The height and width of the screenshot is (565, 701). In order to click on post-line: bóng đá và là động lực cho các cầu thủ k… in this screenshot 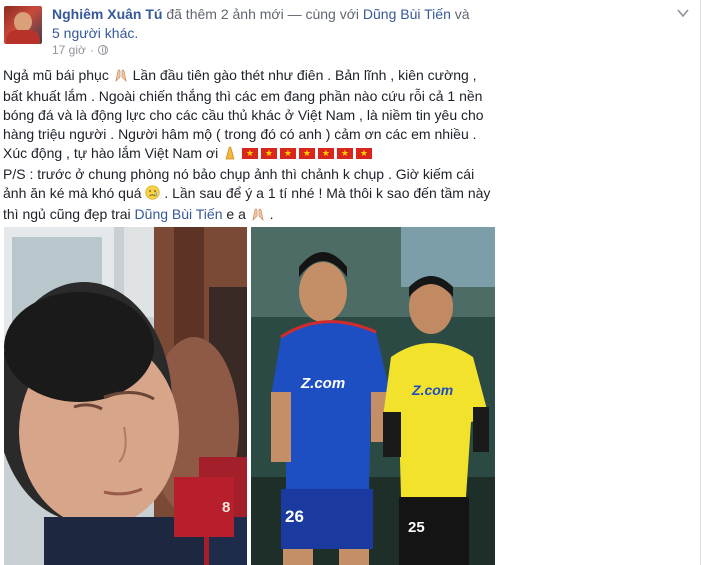, I will do `click(243, 115)`.